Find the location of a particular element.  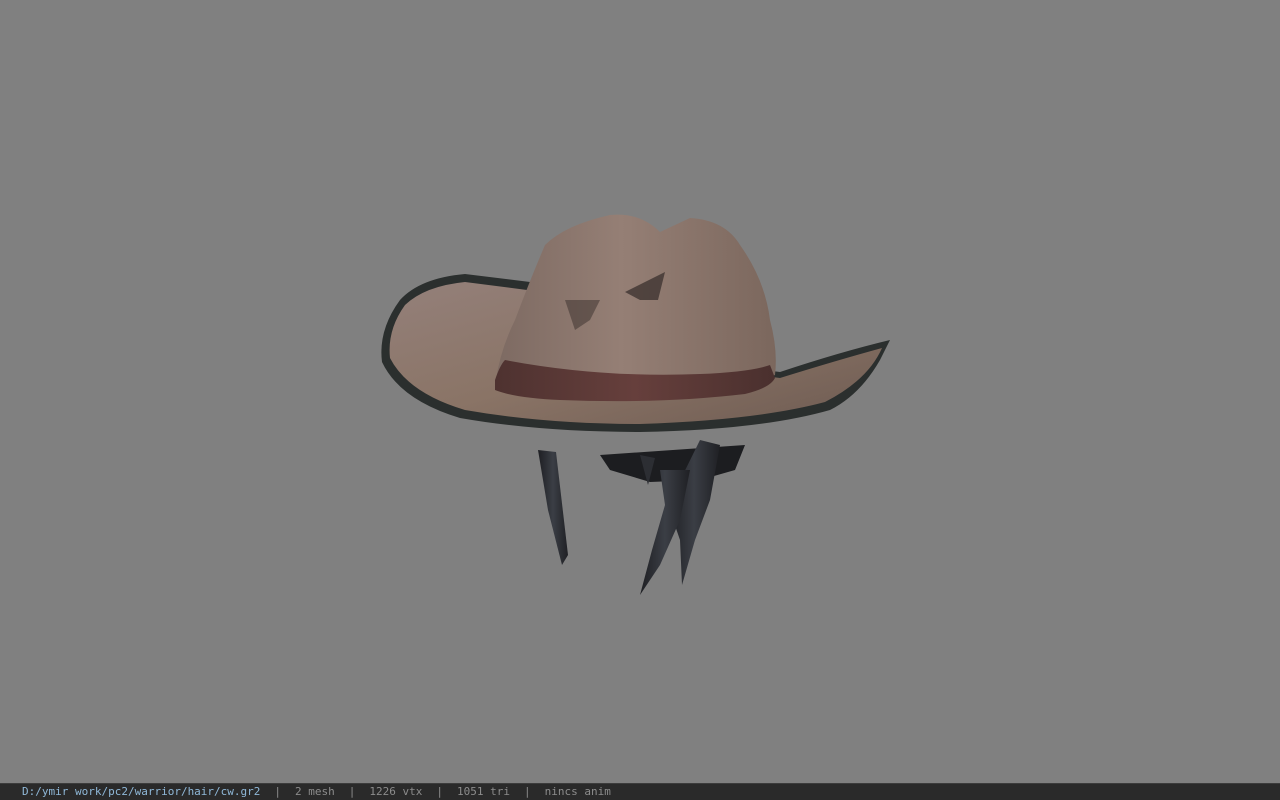

file-path-text: D:/ymir work/pc2/warrior/hair/cw.gr2 is located at coordinates (141, 791).